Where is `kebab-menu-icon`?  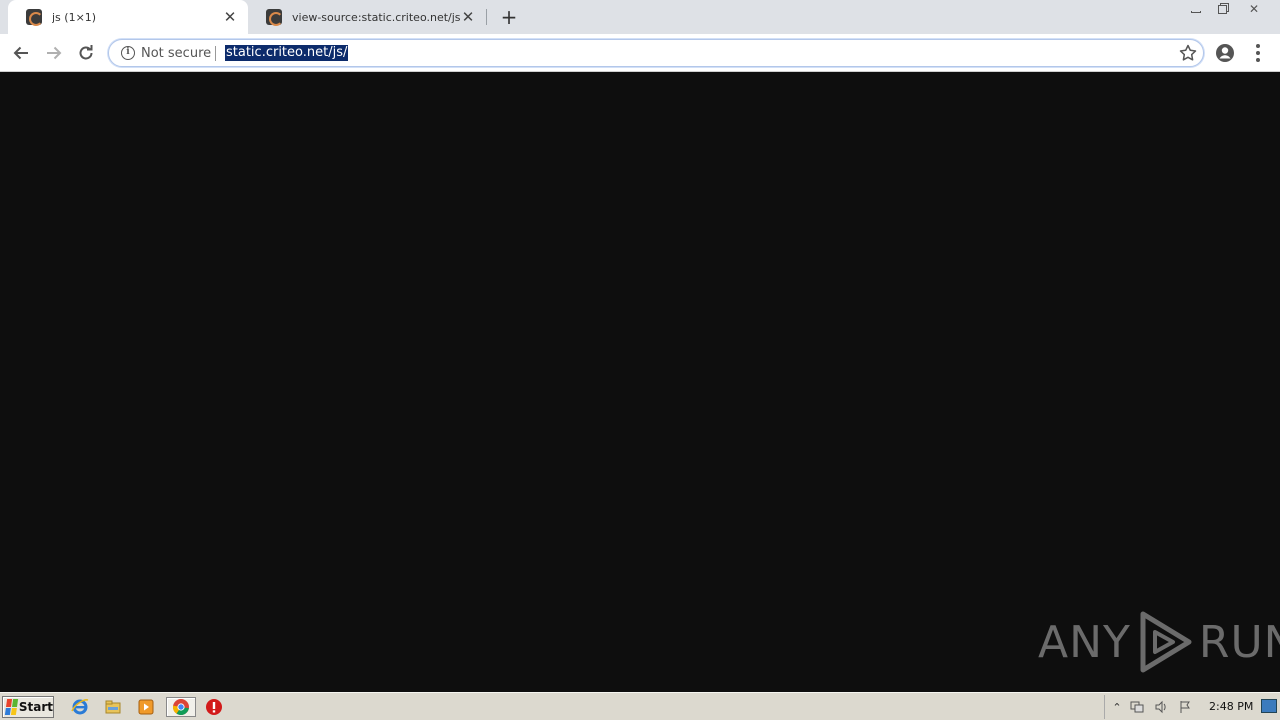
kebab-menu-icon is located at coordinates (1258, 53).